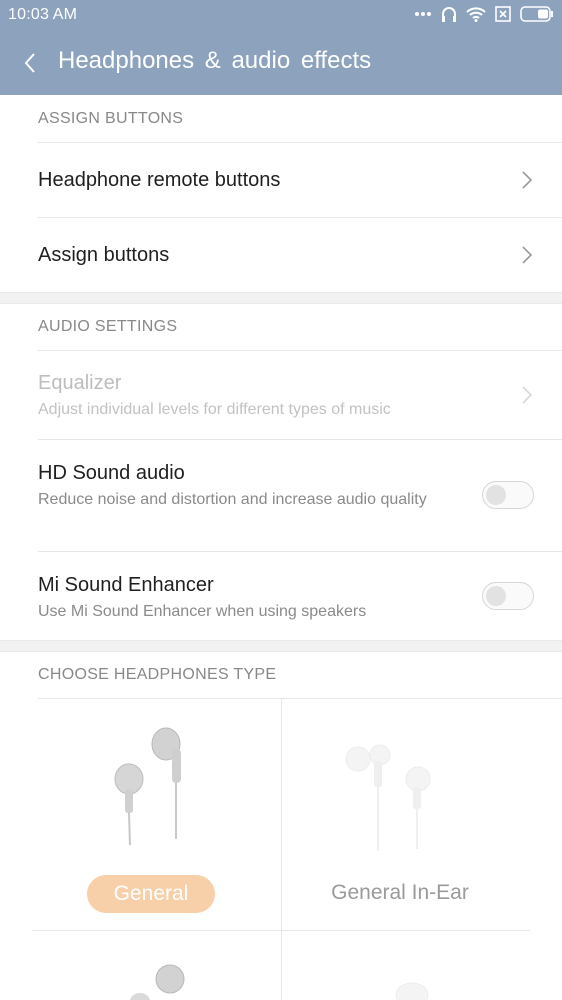 This screenshot has height=1000, width=562. What do you see at coordinates (449, 14) in the screenshot?
I see `headphones-icon` at bounding box center [449, 14].